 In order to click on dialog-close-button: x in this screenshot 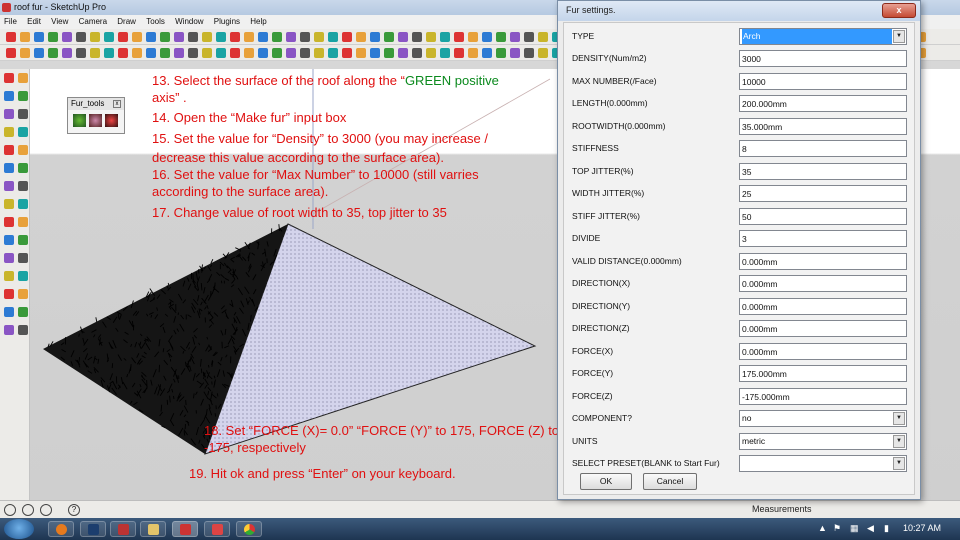, I will do `click(899, 10)`.